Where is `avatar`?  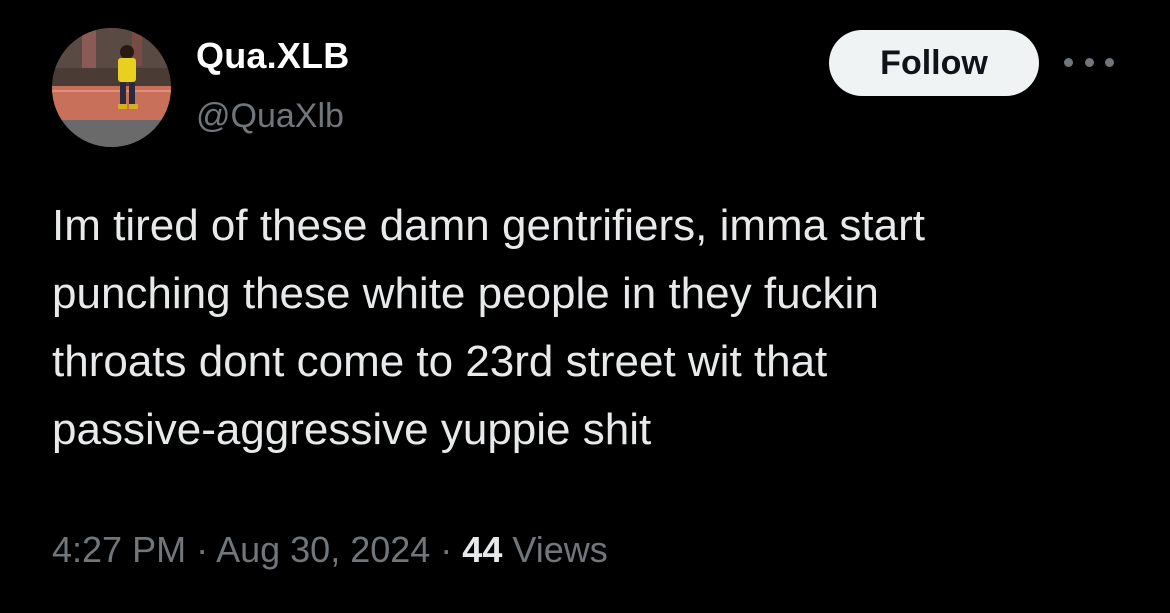 avatar is located at coordinates (111, 87).